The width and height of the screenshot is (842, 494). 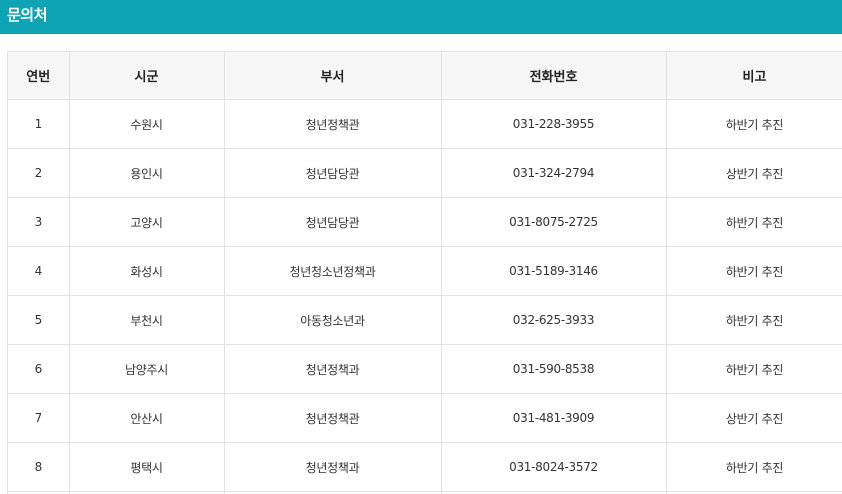 I want to click on cell-no: 8, so click(x=38, y=467).